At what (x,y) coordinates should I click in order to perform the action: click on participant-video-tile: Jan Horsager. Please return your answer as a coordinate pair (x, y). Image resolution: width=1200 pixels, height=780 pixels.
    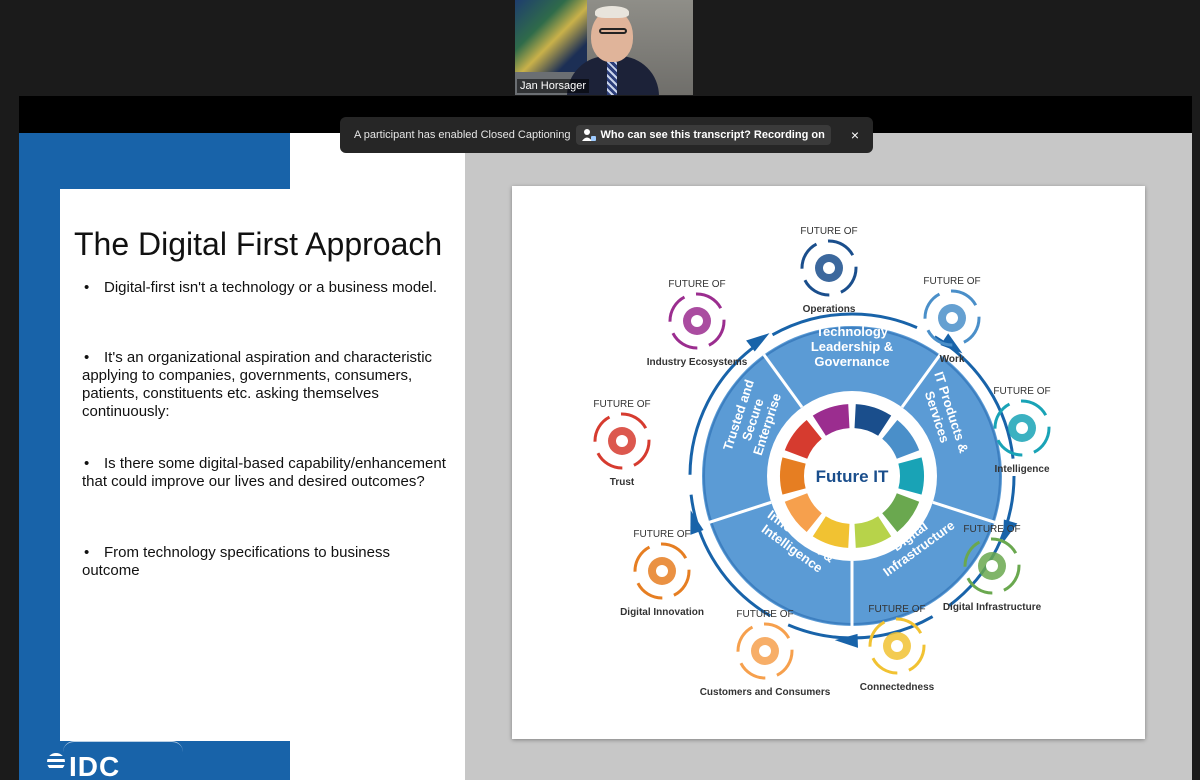
    Looking at the image, I should click on (604, 47).